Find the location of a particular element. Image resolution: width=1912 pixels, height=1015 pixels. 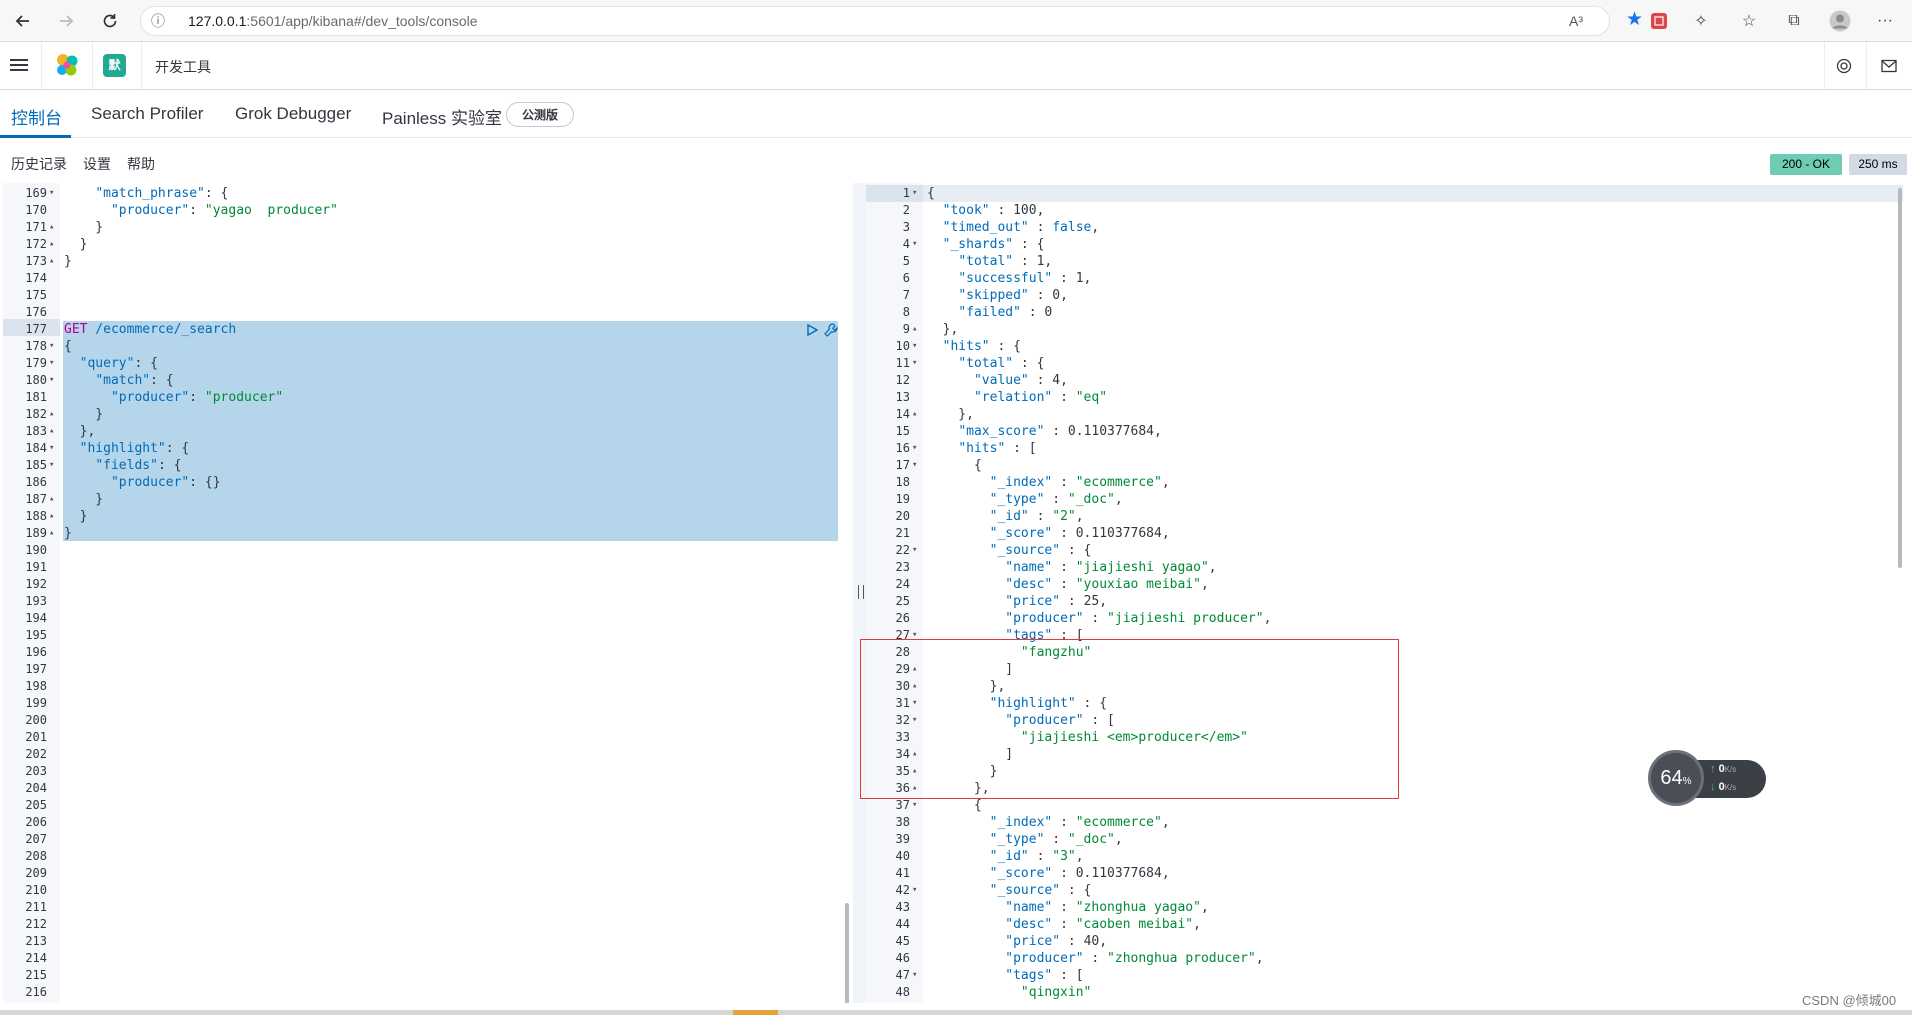

menu-toggle-icon is located at coordinates (19, 65).